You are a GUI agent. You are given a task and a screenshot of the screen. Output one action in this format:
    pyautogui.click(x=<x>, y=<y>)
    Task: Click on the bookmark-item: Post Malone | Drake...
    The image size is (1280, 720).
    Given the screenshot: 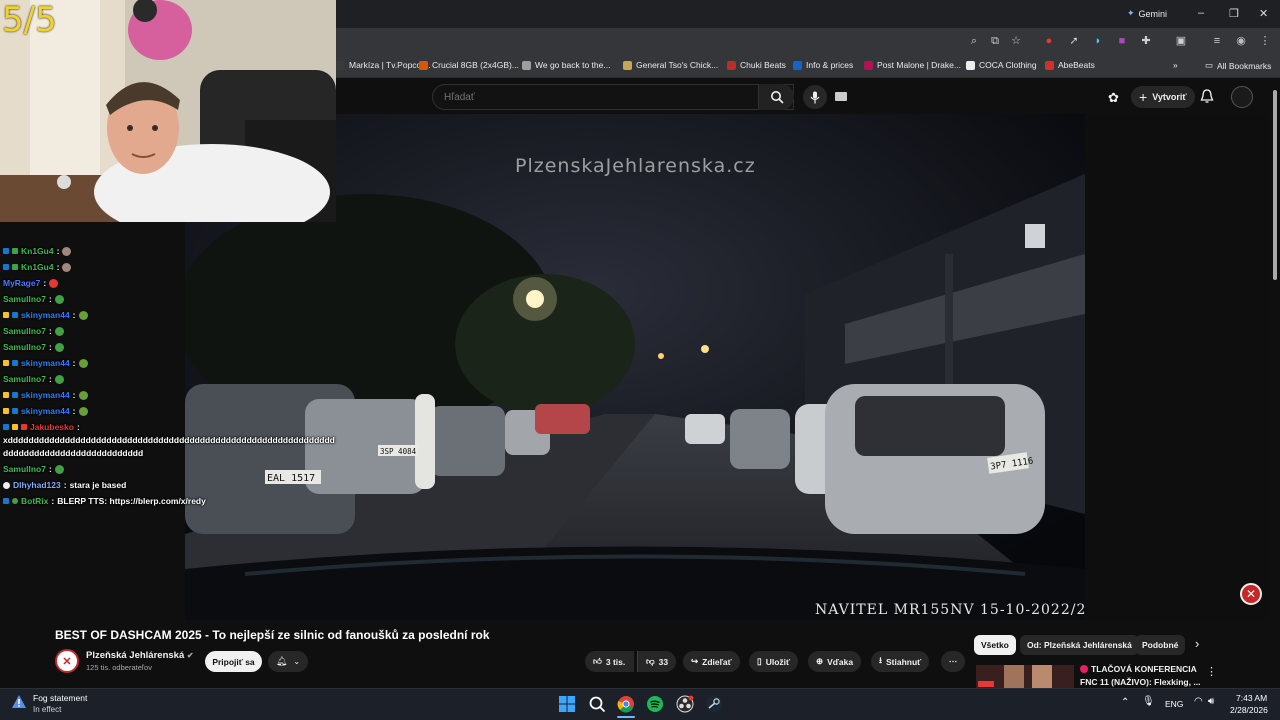 What is the action you would take?
    pyautogui.click(x=912, y=65)
    